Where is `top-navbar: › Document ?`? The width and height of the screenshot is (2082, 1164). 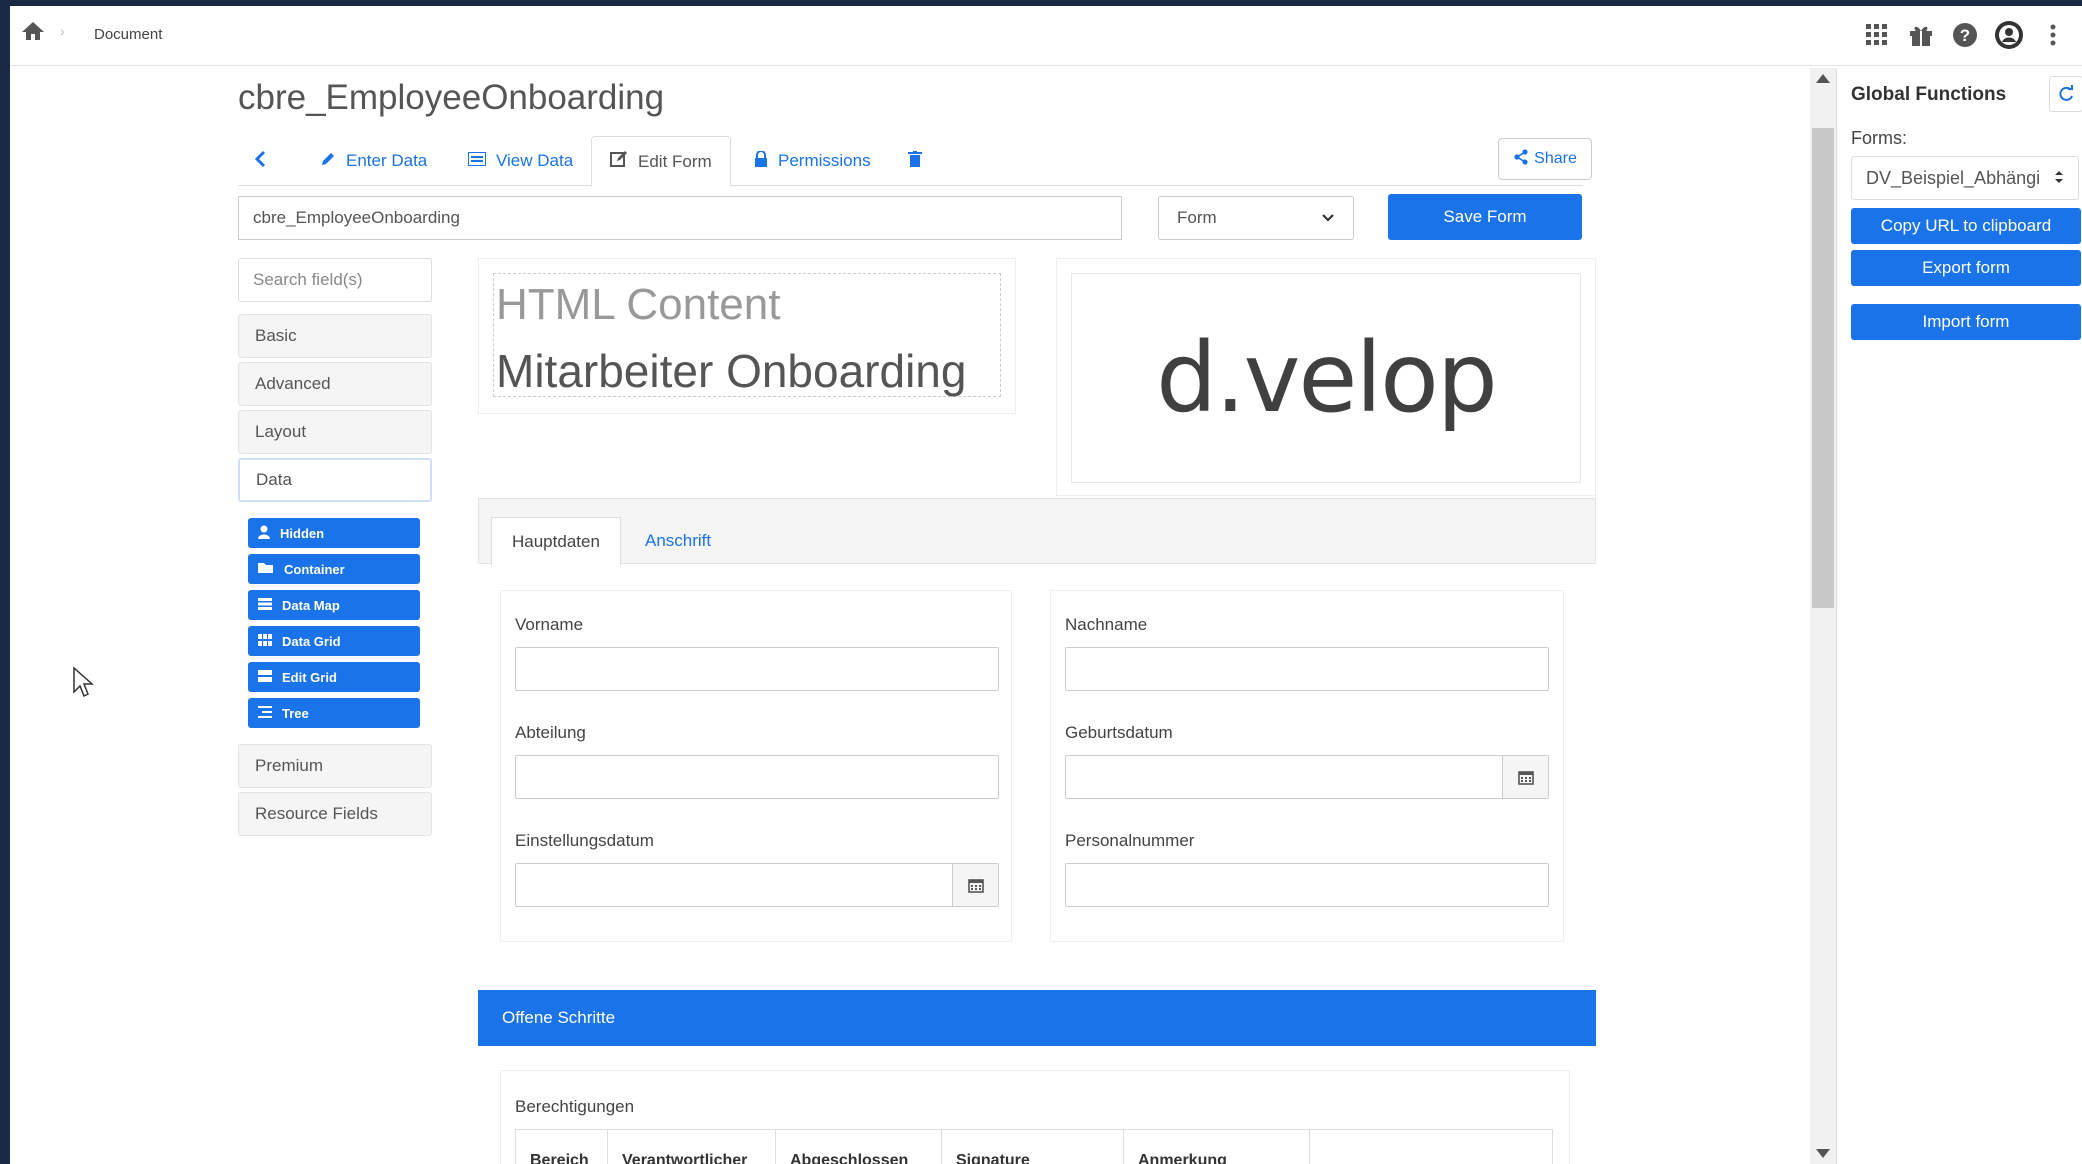 top-navbar: › Document ? is located at coordinates (1046, 36).